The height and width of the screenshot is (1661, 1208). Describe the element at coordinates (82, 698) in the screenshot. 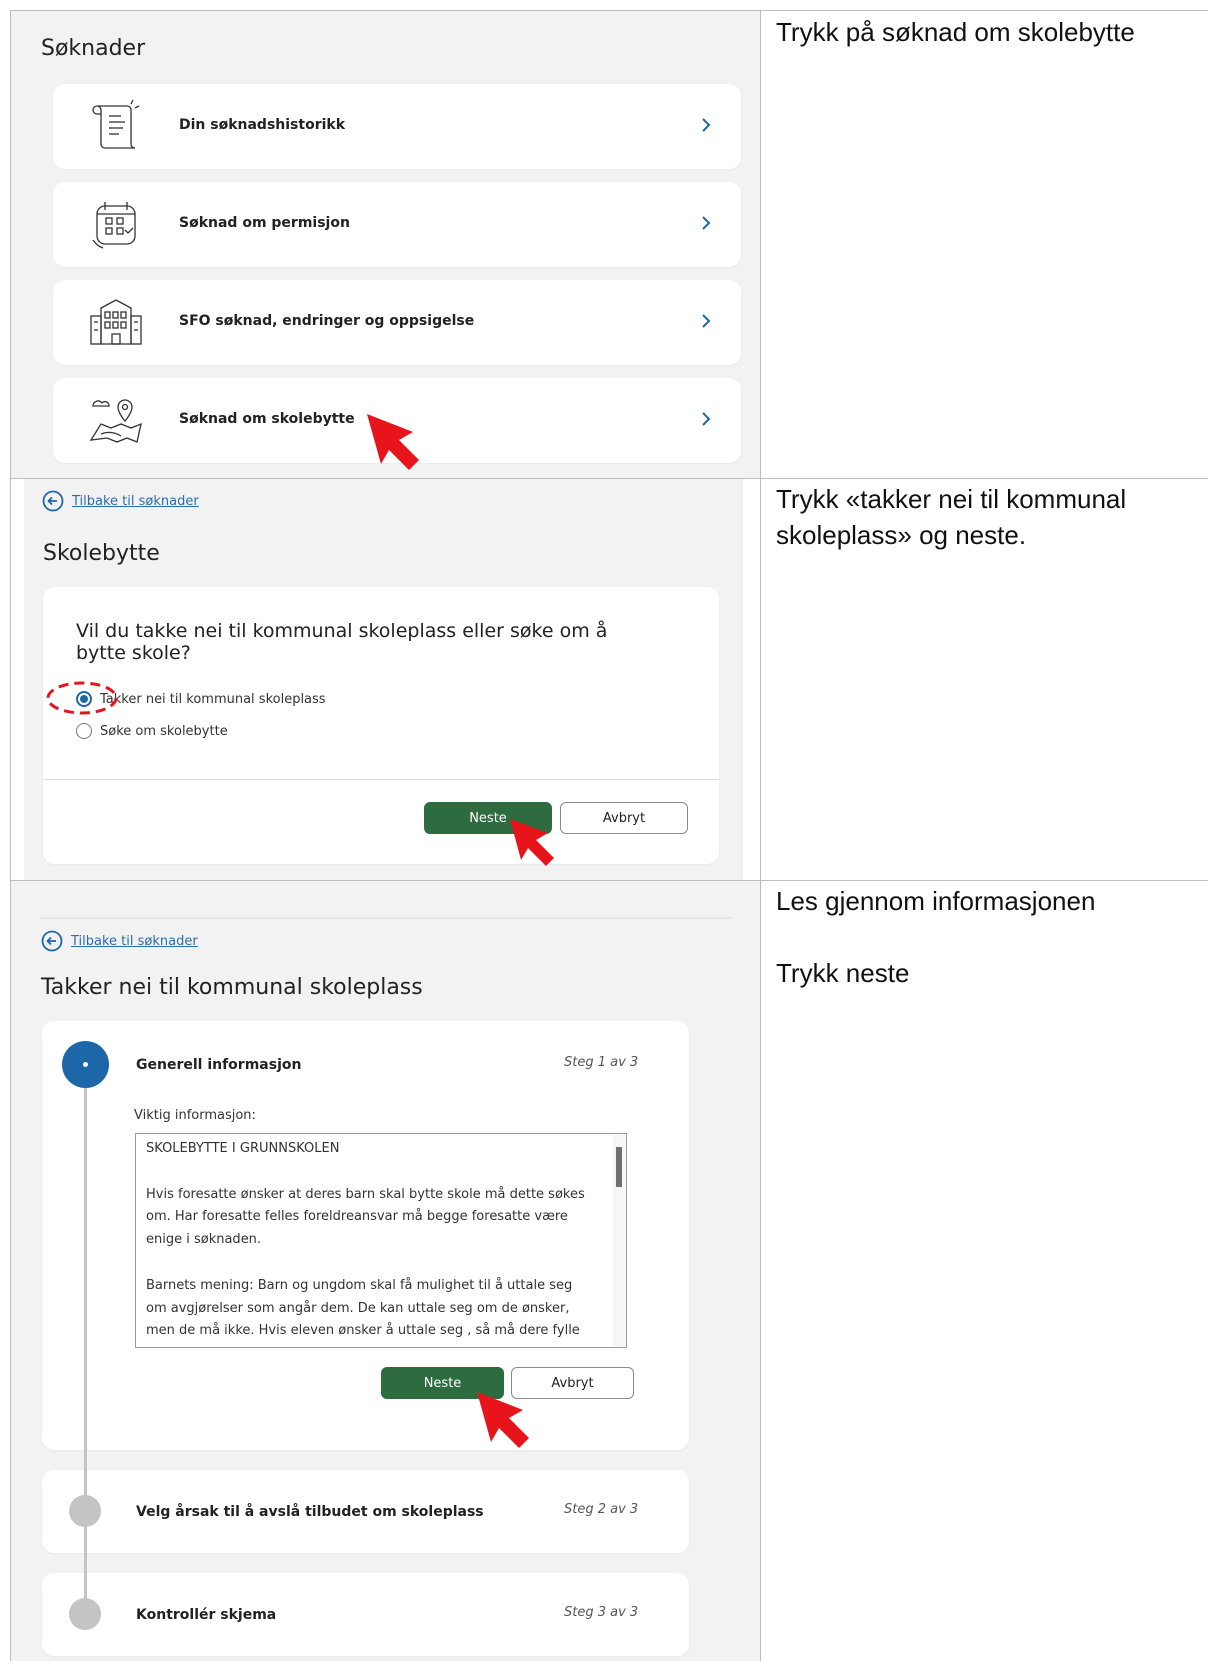

I see `highlight-ellipse` at that location.